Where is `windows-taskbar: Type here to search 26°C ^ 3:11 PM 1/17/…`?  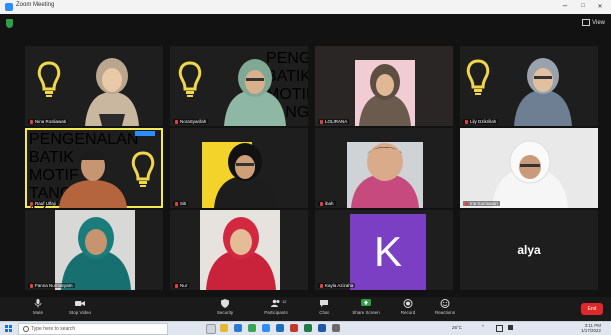
windows-taskbar: Type here to search 26°C ^ 3:11 PM 1/17/… is located at coordinates (305, 328).